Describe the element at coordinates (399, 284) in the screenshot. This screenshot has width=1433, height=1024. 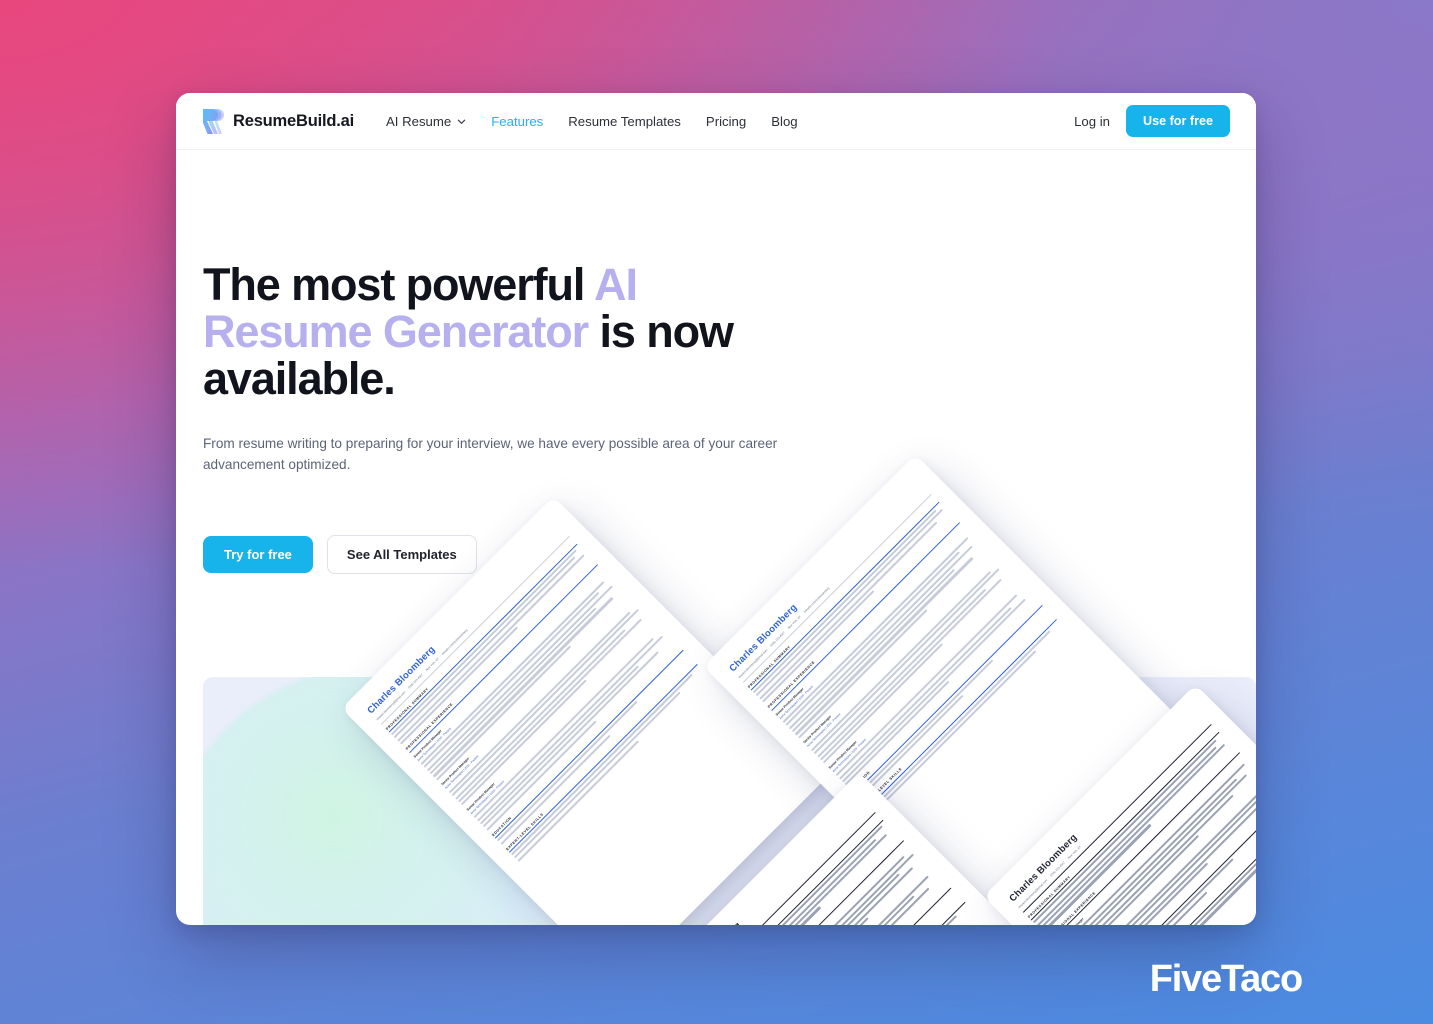
I see `headline-part-1: The most powerful` at that location.